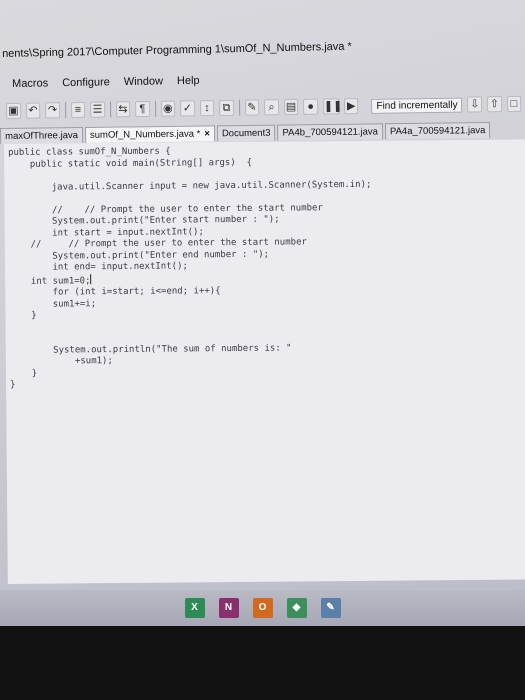  I want to click on code-line: public static void main(String[] args) {, so click(130, 163).